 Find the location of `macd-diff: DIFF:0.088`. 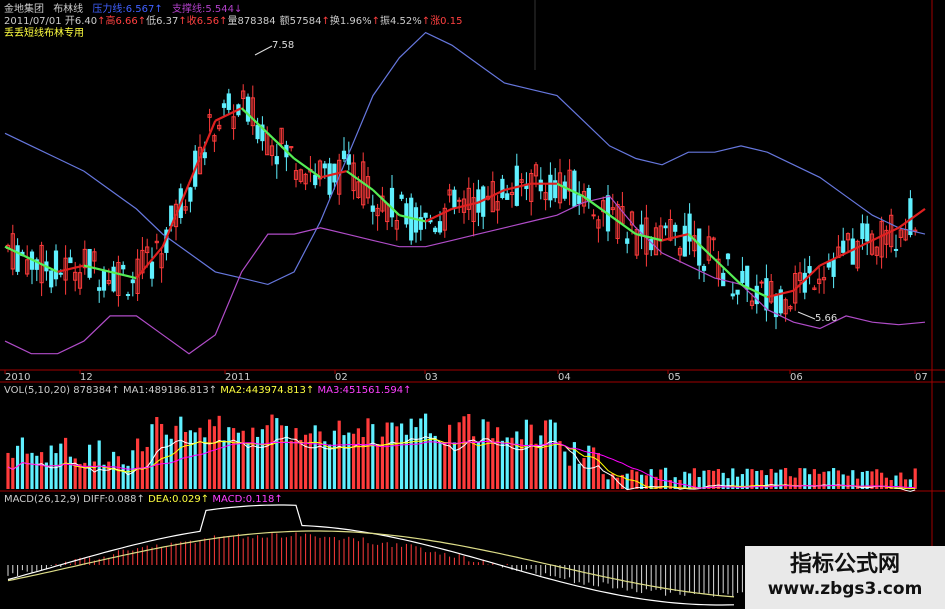

macd-diff: DIFF:0.088 is located at coordinates (110, 499).